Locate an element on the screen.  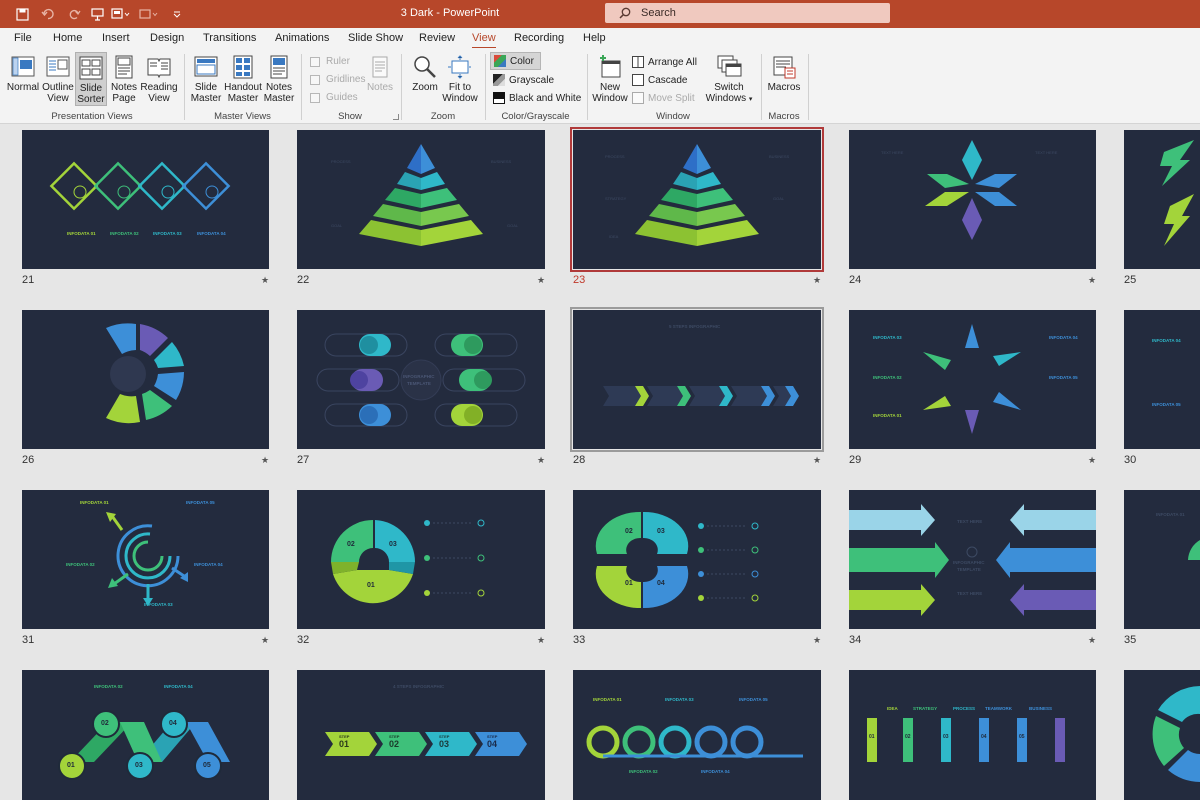
cascade-button: Cascade is located at coordinates (659, 80).